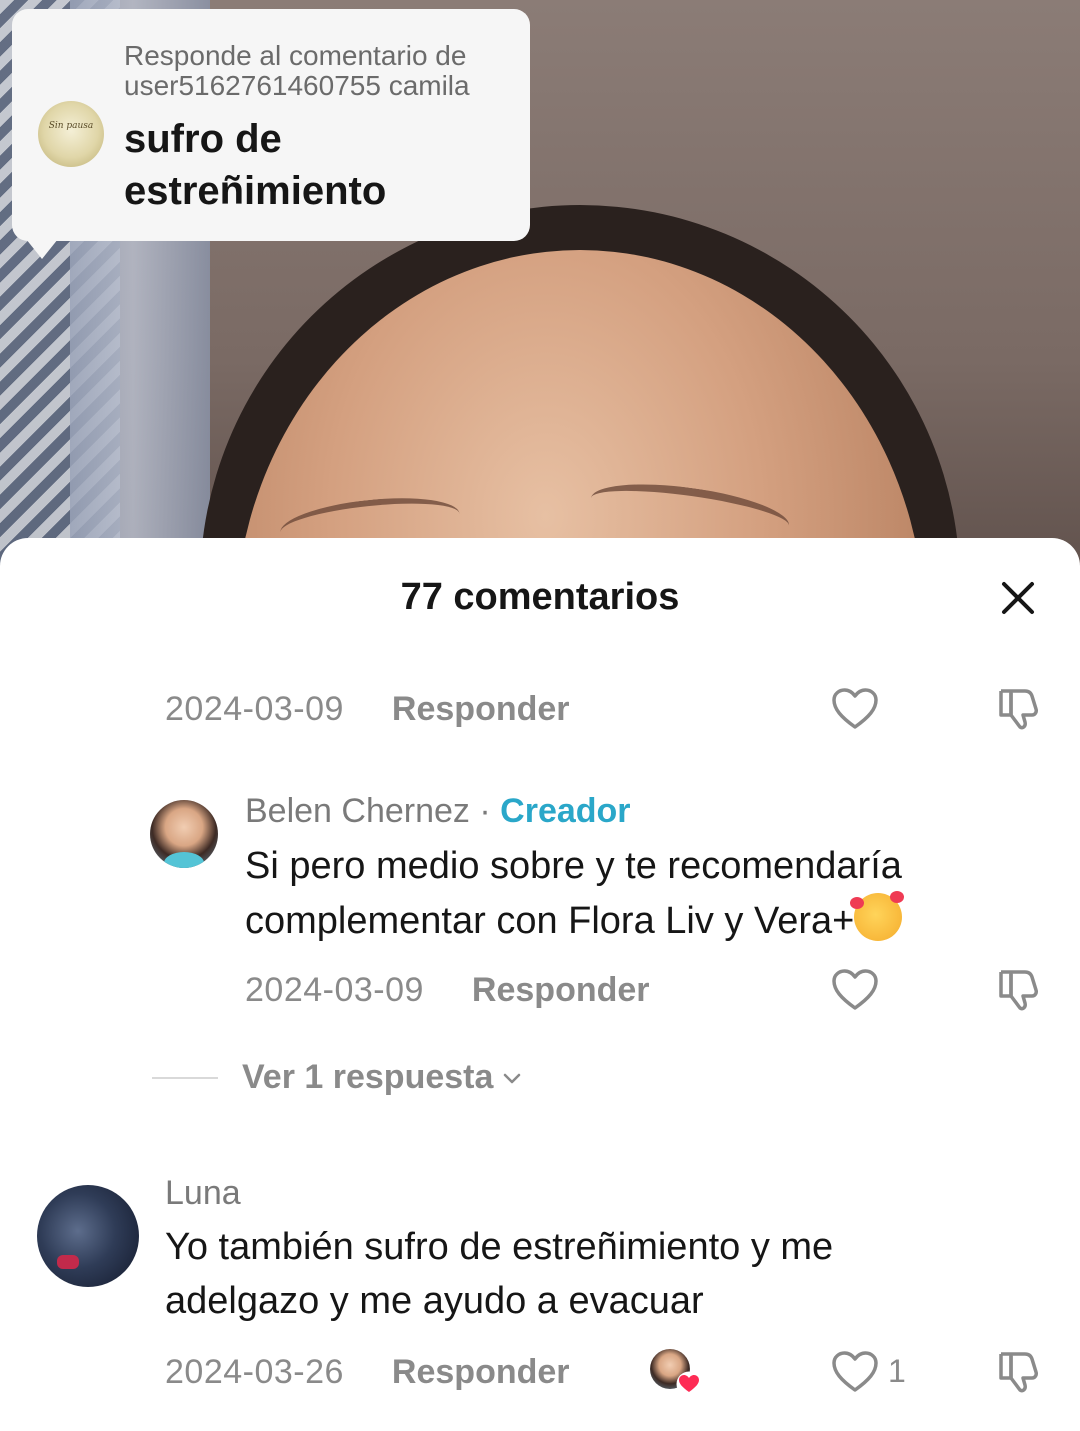 The width and height of the screenshot is (1080, 1431). Describe the element at coordinates (68, 1262) in the screenshot. I see `avatar-detail` at that location.